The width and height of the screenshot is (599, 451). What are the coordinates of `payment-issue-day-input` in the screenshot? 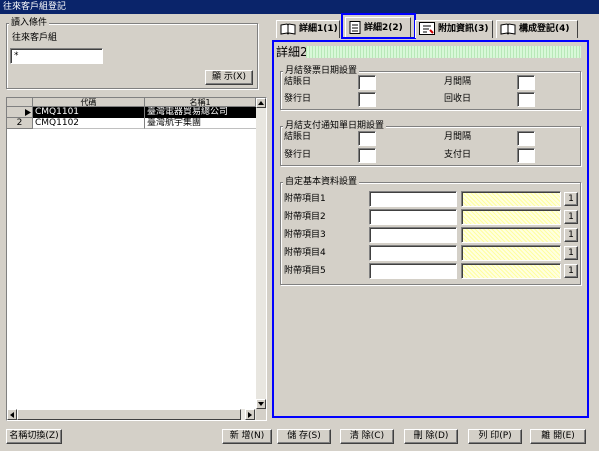 It's located at (367, 155).